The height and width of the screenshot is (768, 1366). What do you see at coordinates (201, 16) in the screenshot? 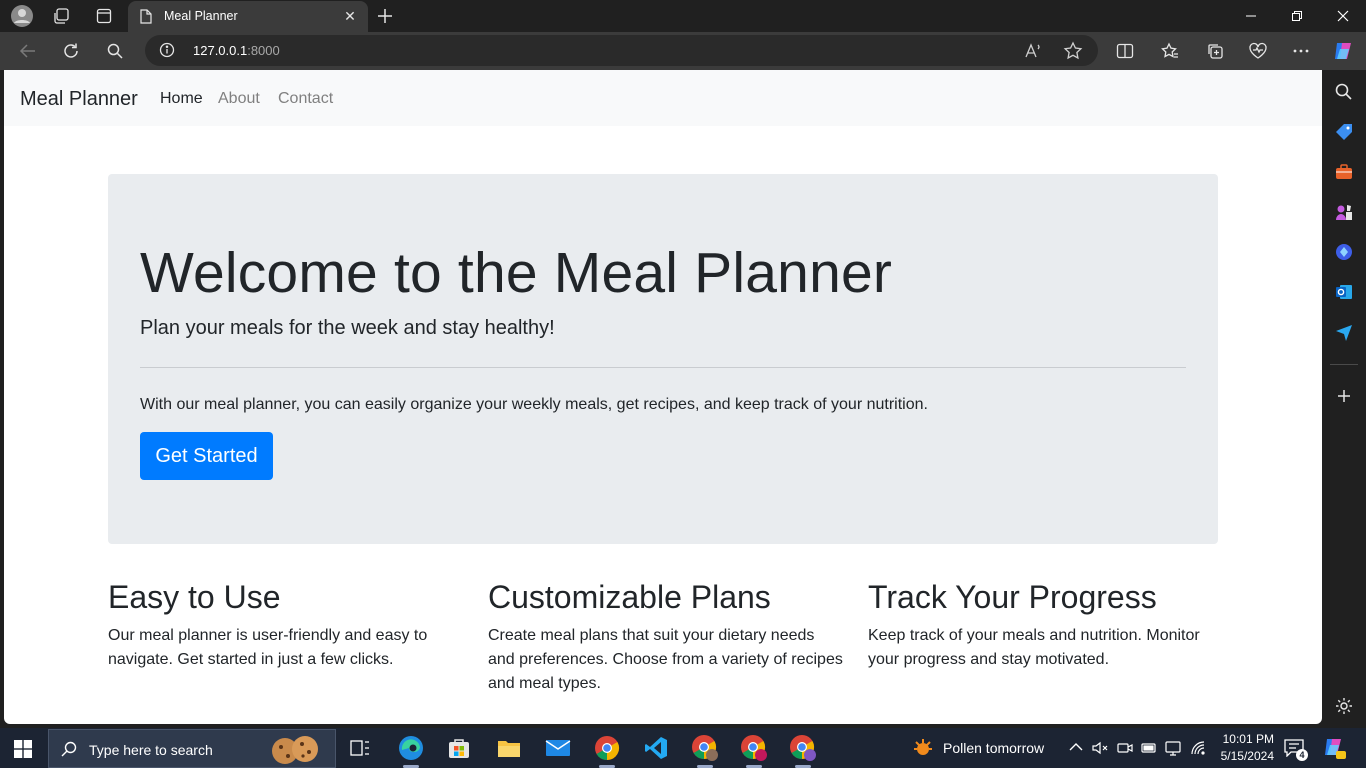
I see `tab-title: Meal Planner` at bounding box center [201, 16].